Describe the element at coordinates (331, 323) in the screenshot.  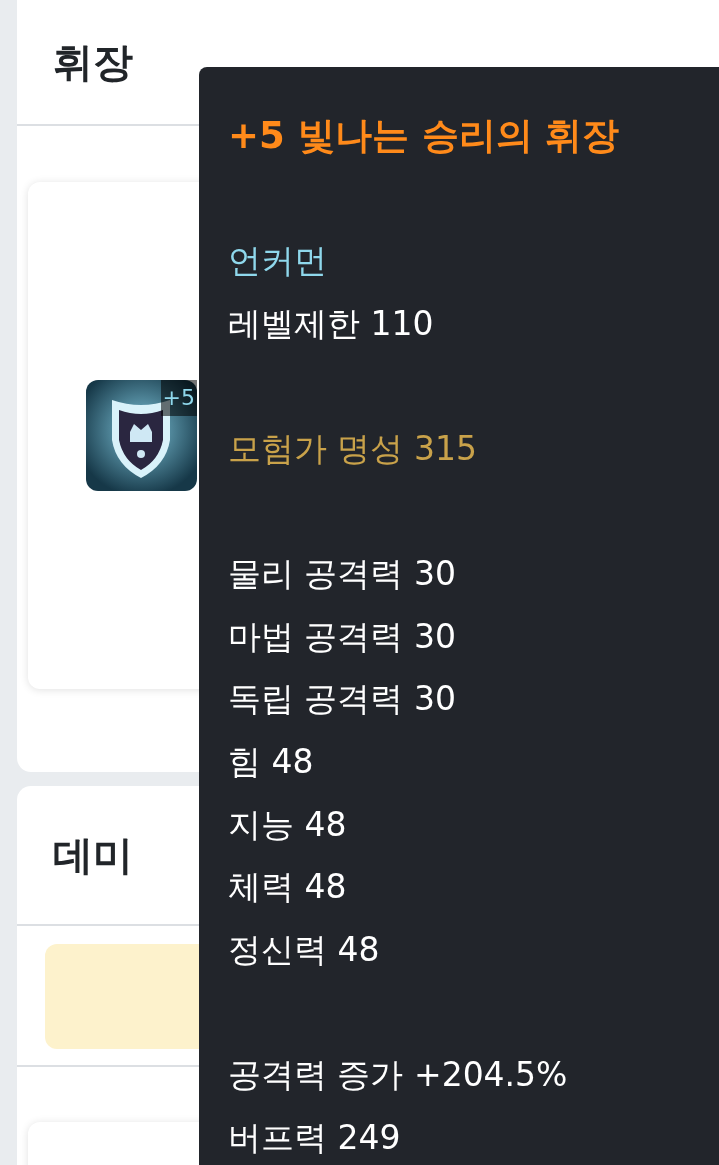
I see `stat-line: 레벨제한 110` at that location.